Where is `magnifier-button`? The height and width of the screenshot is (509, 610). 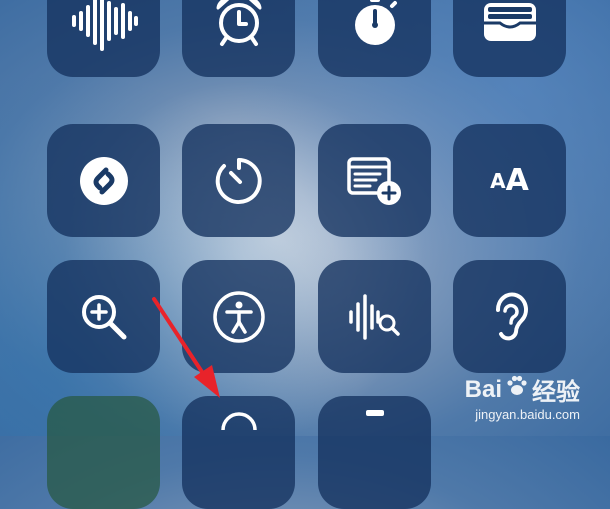
magnifier-button is located at coordinates (103, 316).